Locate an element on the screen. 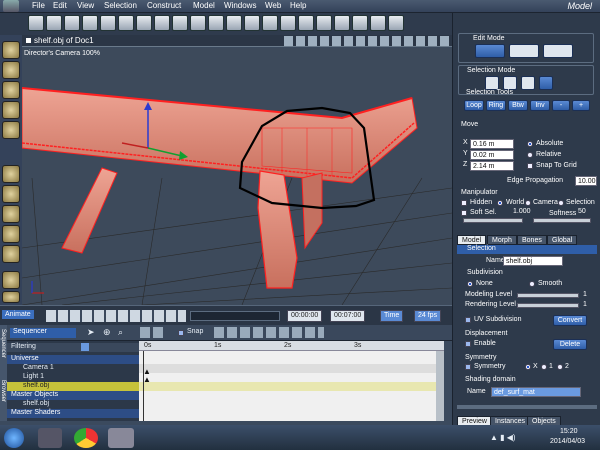  help-icon is located at coordinates (396, 23).